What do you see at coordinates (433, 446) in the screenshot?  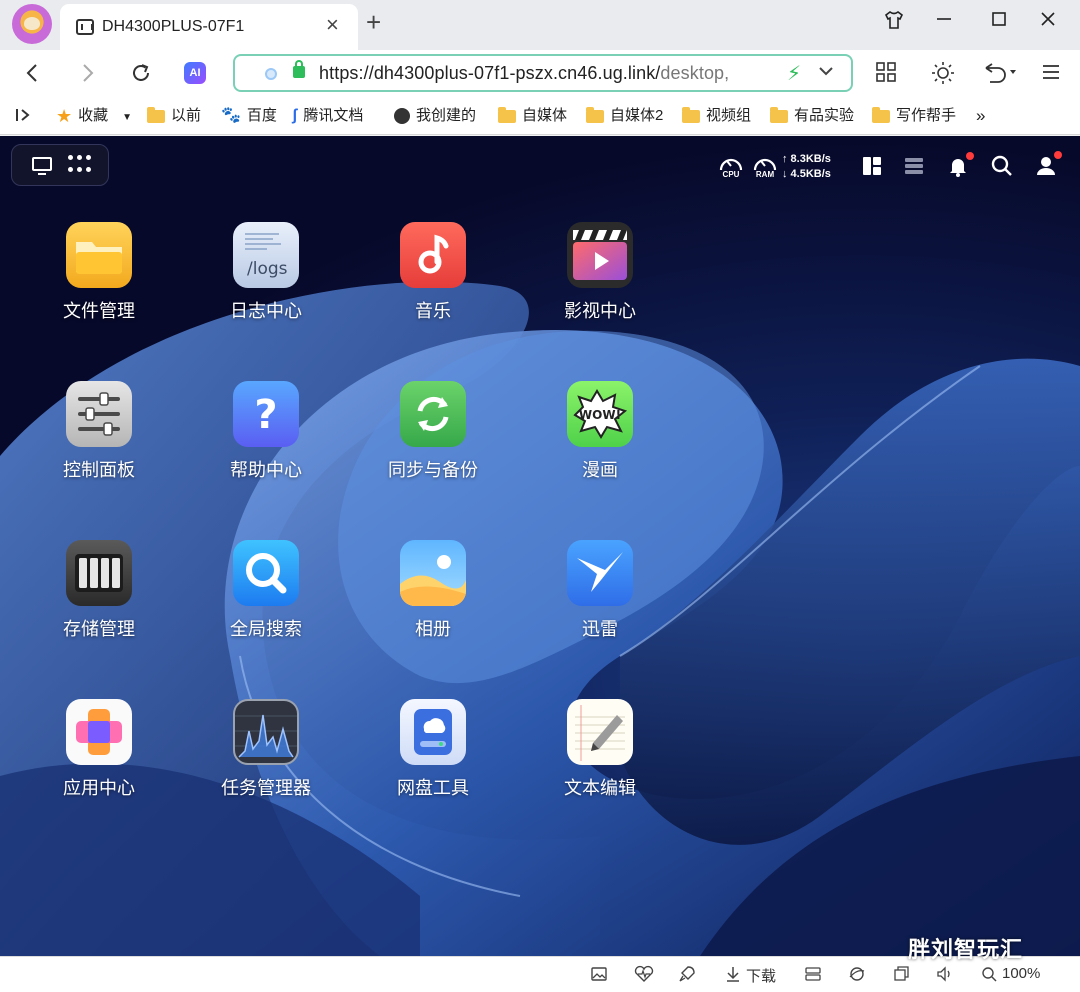 I see `app-sync-backup: 同步与备份` at bounding box center [433, 446].